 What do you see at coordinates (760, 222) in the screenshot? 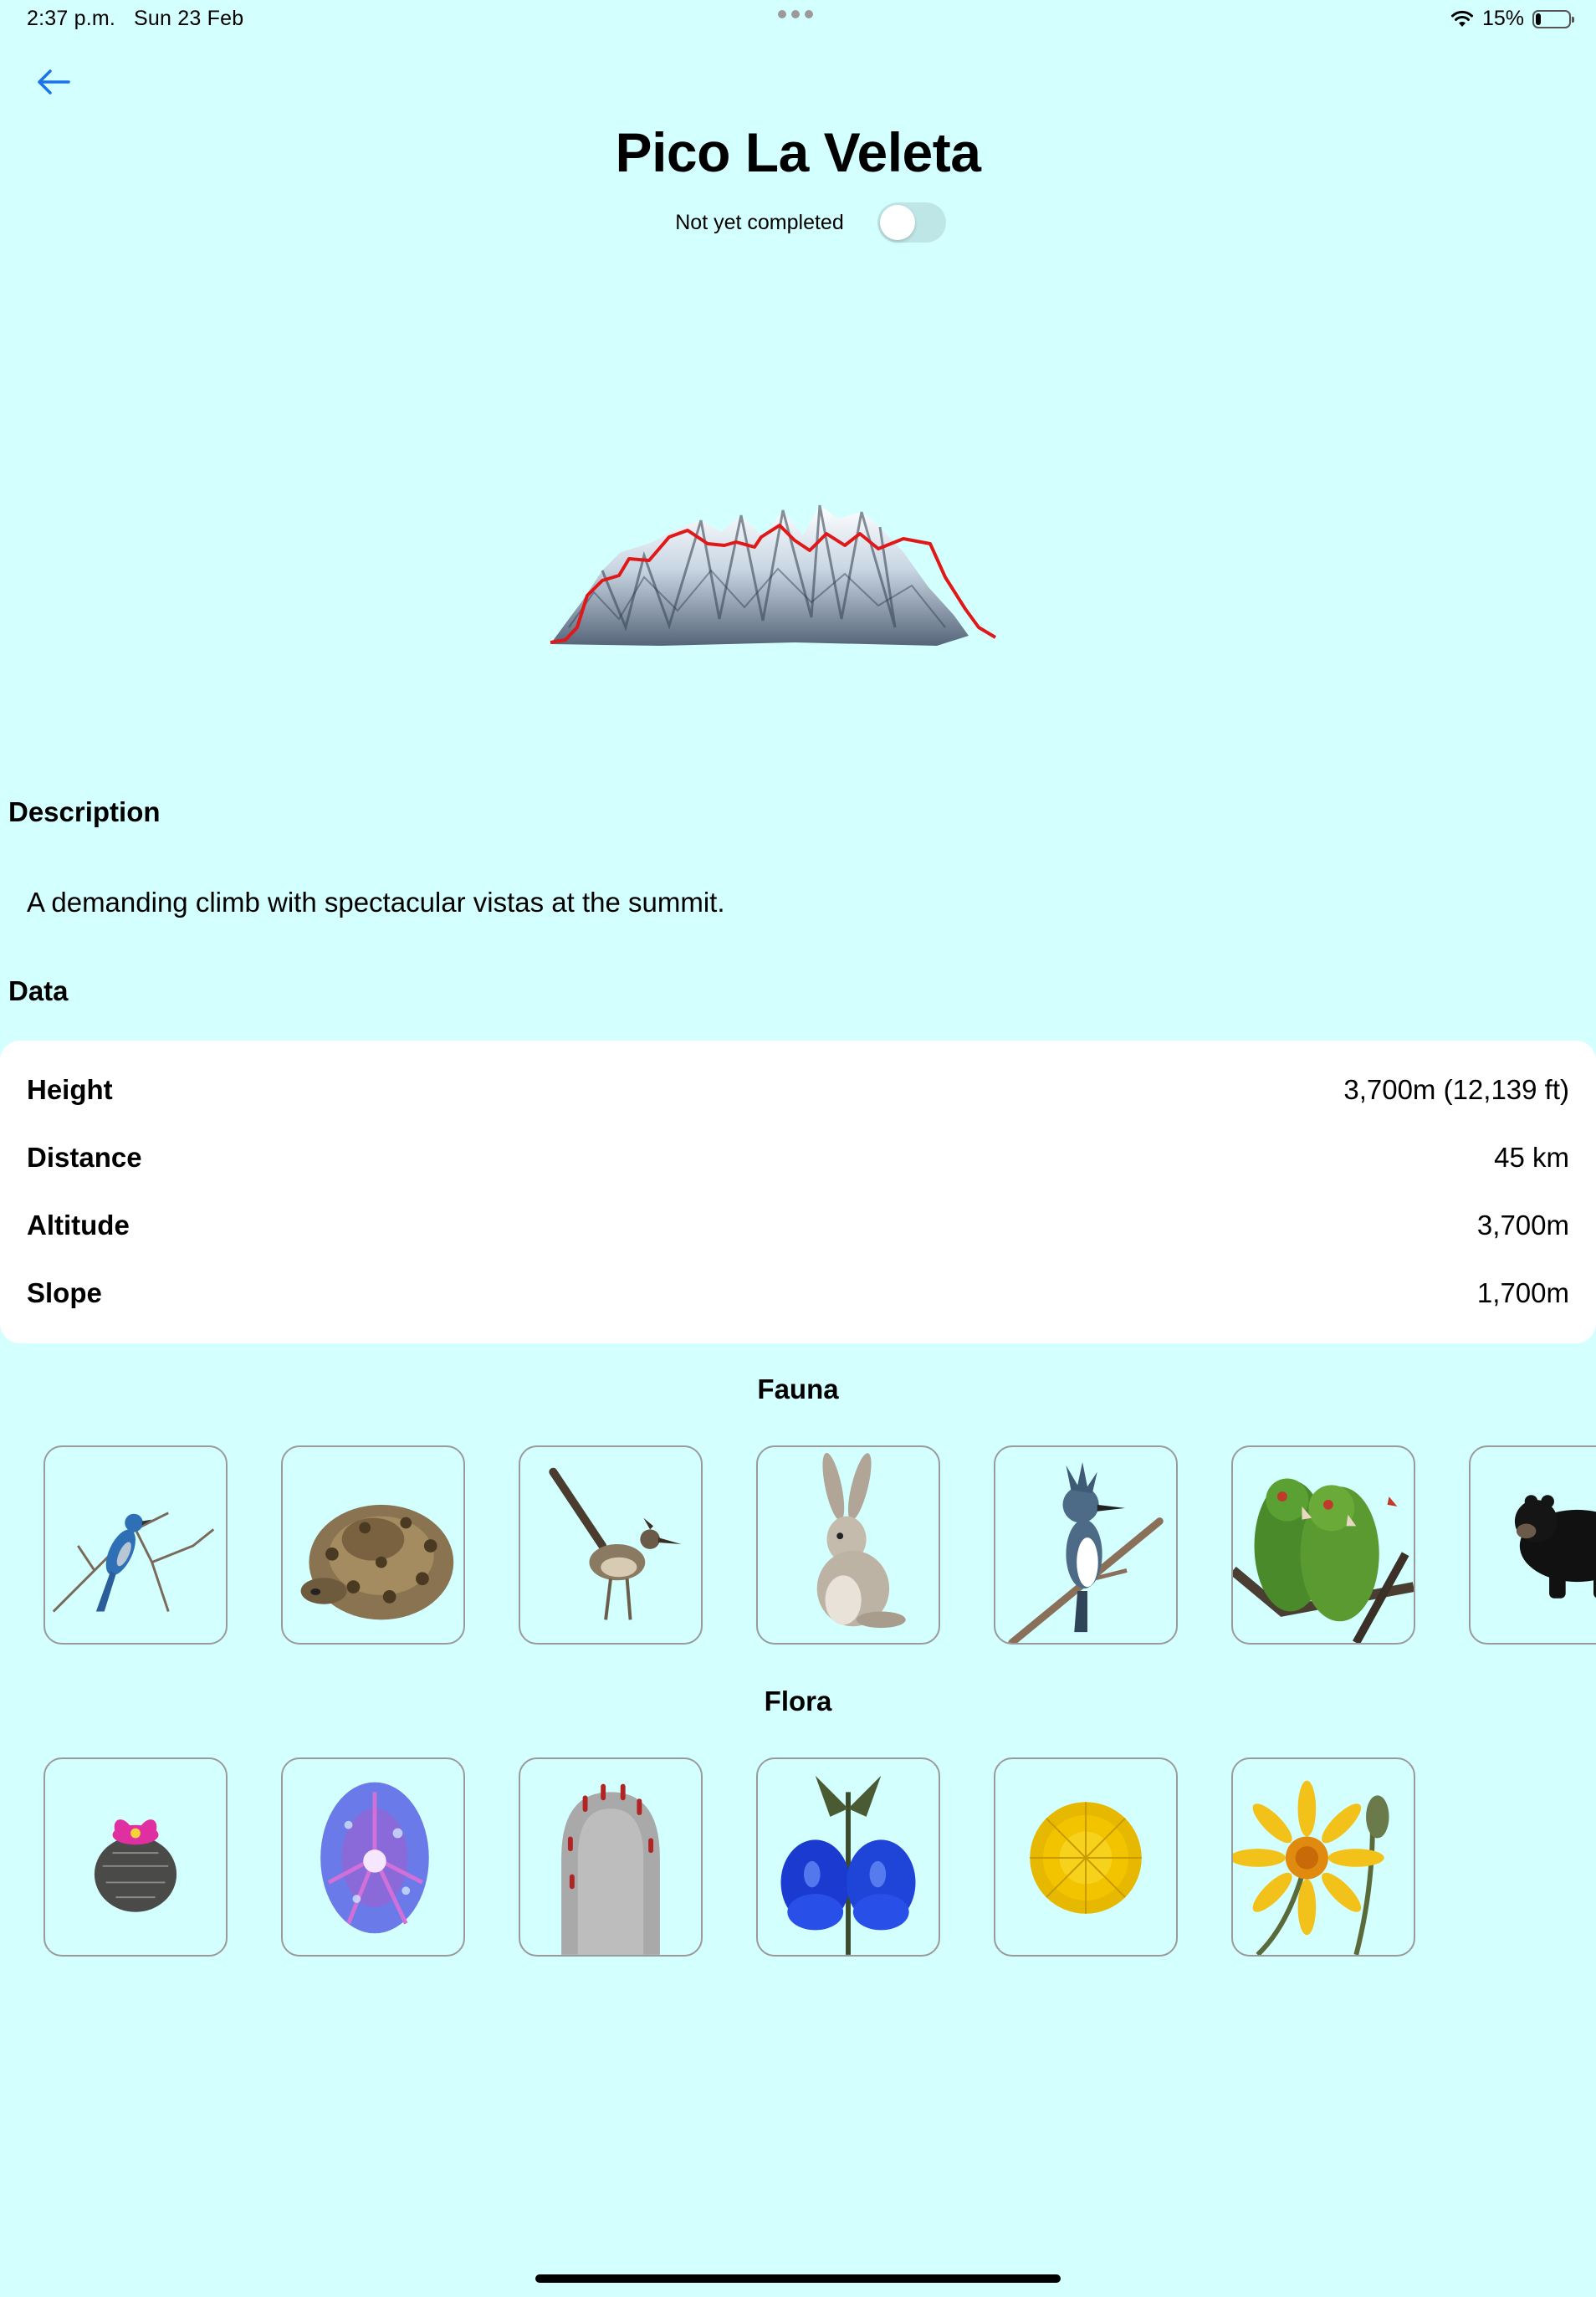
I see `completed-label: Not yet completed` at bounding box center [760, 222].